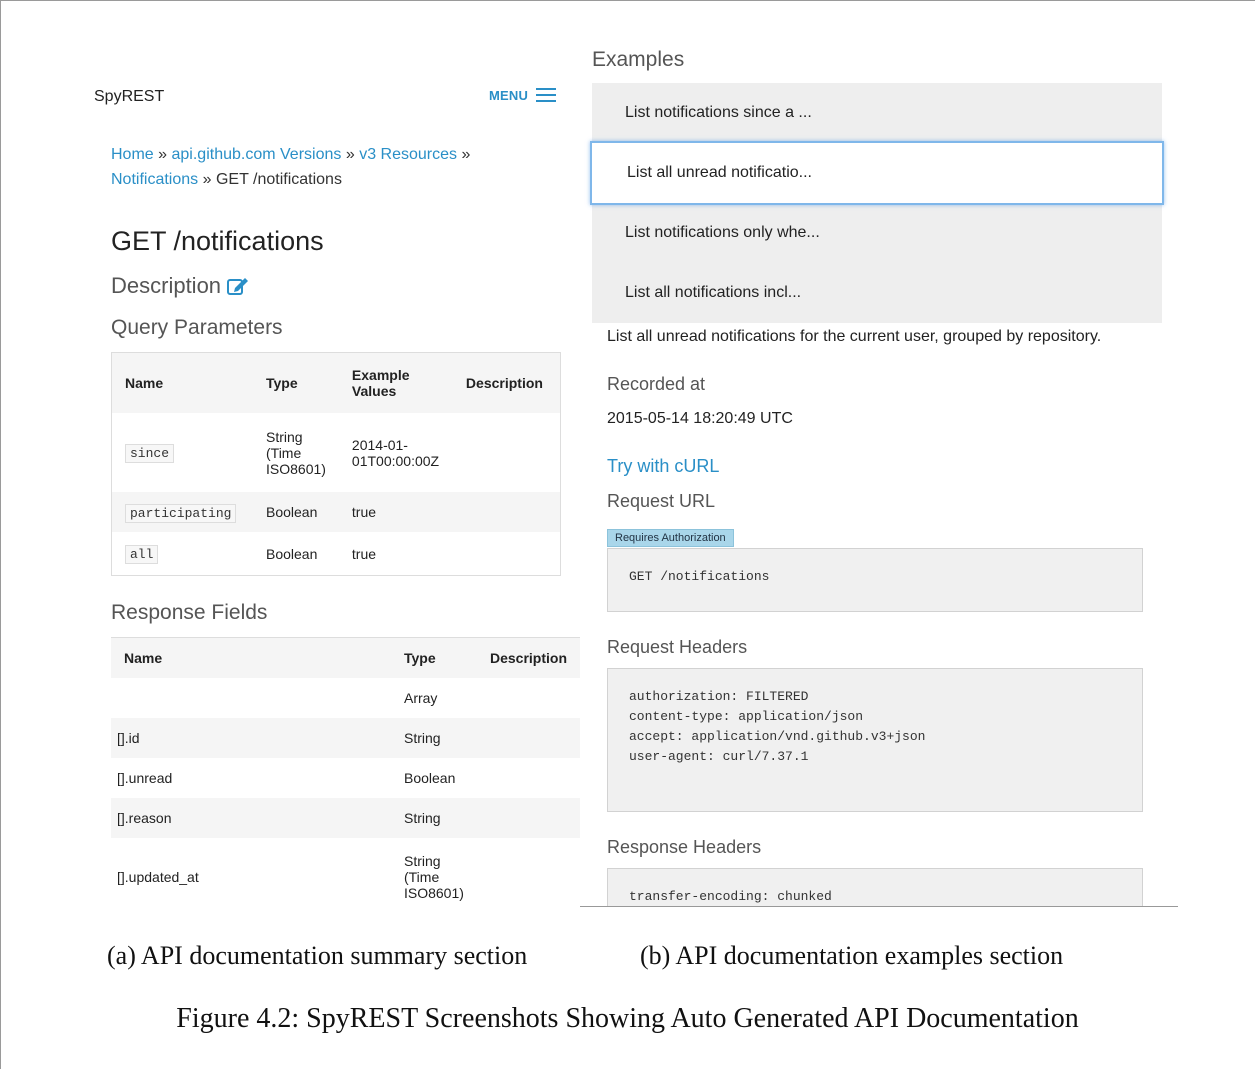 This screenshot has height=1069, width=1255. What do you see at coordinates (144, 818) in the screenshot?
I see `field-name: [].reason` at bounding box center [144, 818].